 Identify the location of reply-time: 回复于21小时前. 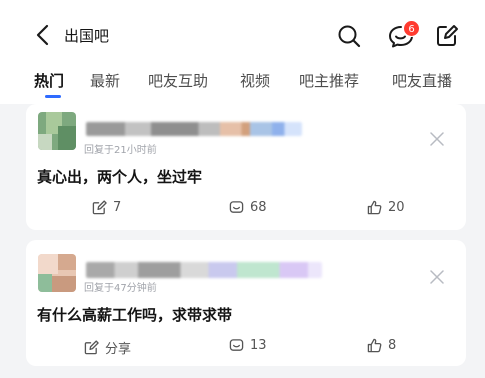
(120, 150).